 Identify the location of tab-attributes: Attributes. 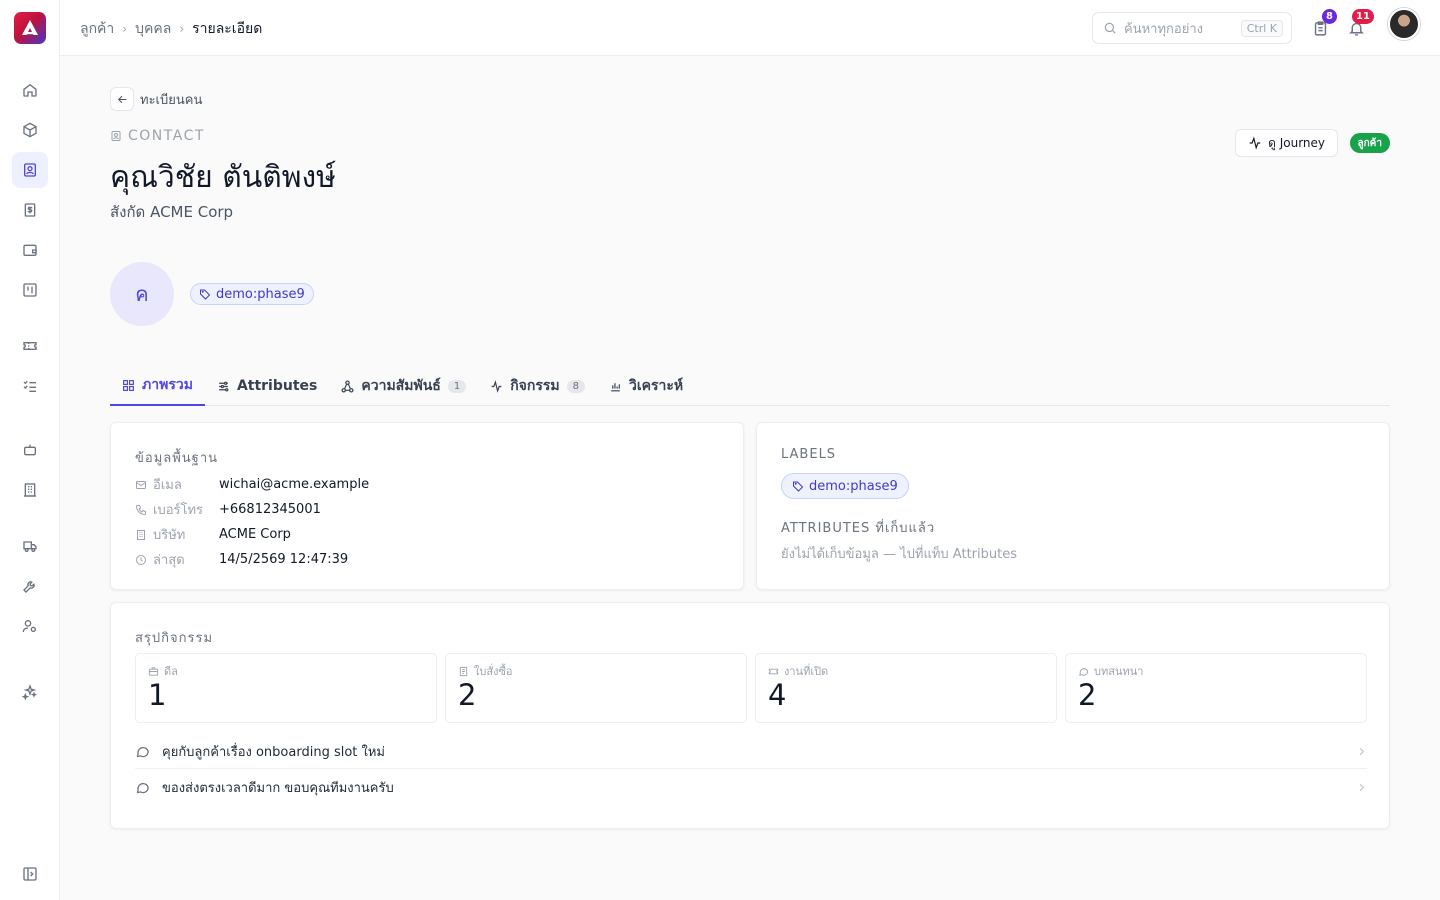
(267, 386).